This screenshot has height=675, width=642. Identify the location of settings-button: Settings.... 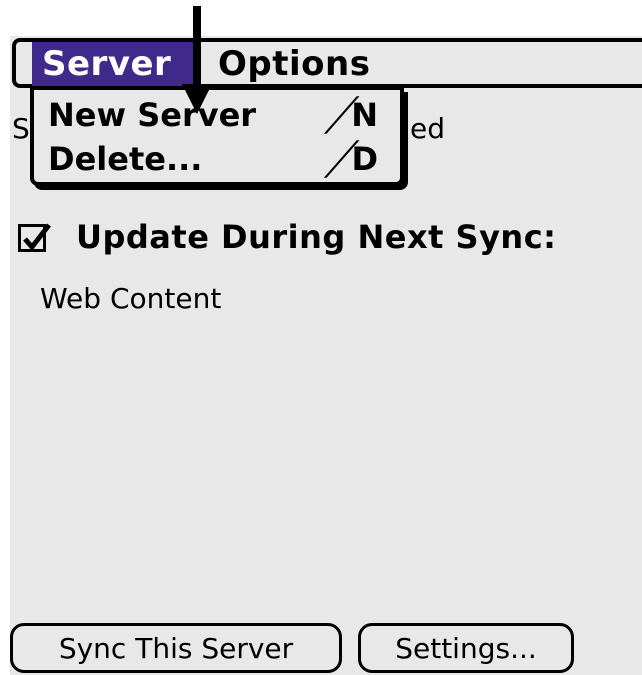
(466, 648).